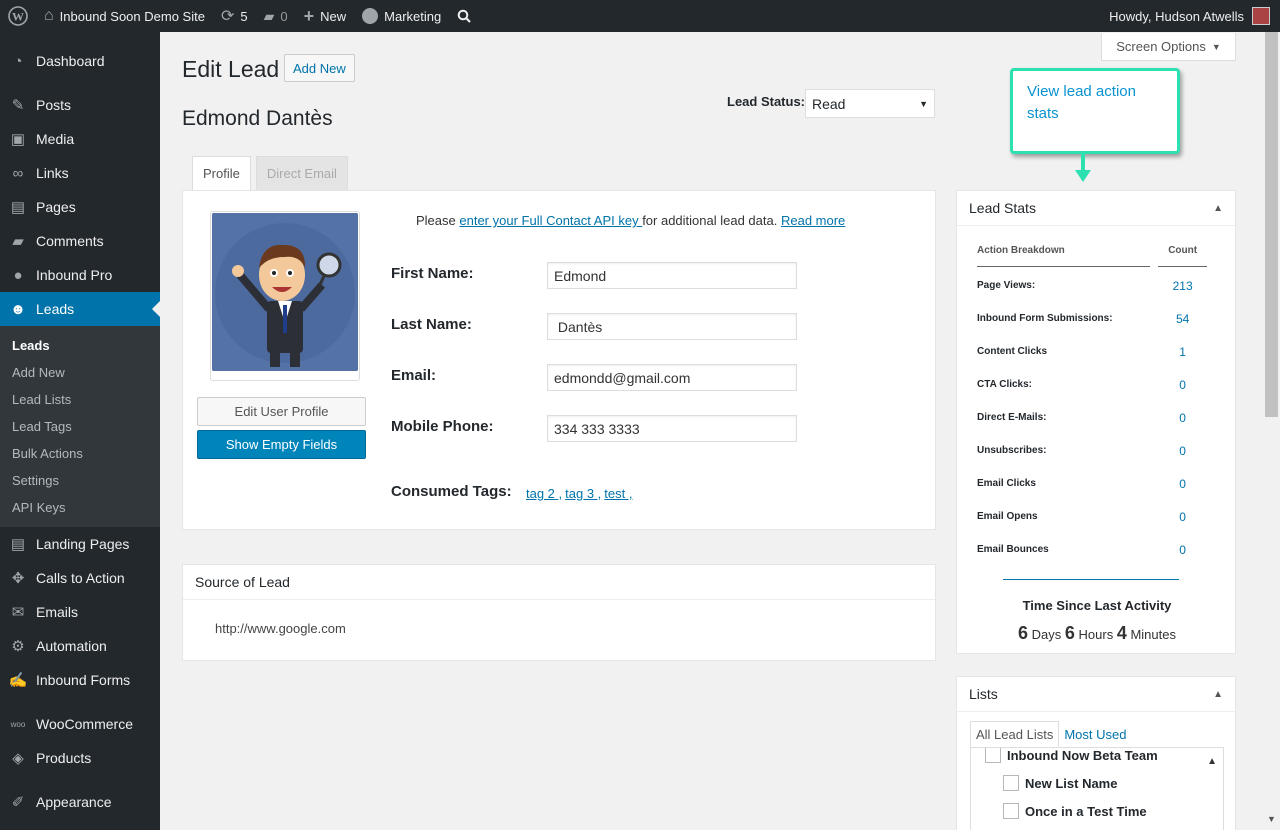 This screenshot has width=1280, height=830. What do you see at coordinates (550, 220) in the screenshot?
I see `api-key-link: enter your Full Contact API key` at bounding box center [550, 220].